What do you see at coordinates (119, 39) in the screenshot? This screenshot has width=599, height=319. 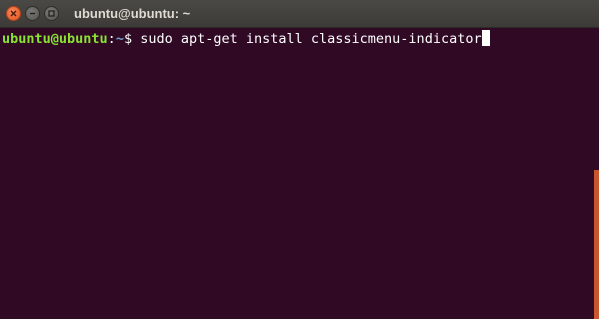 I see `prompt-path: ~` at bounding box center [119, 39].